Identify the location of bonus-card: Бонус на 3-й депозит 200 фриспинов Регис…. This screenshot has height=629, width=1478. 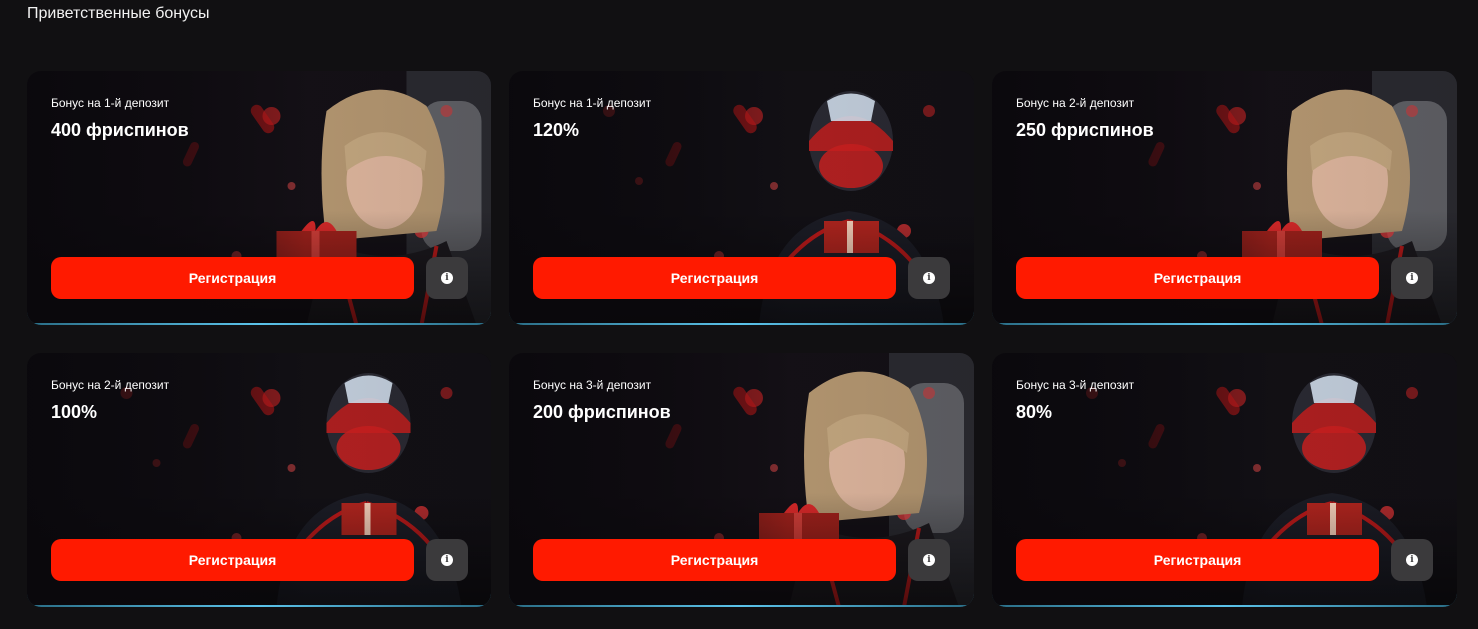
(741, 480).